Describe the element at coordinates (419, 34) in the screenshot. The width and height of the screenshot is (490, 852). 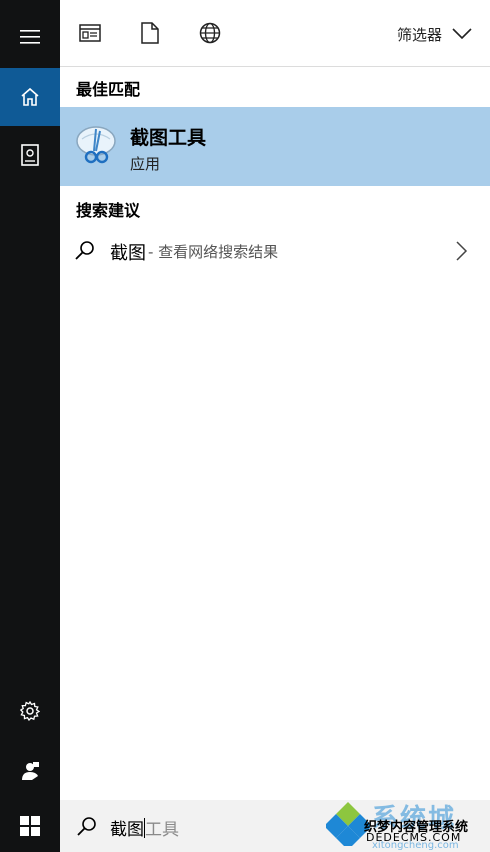
I see `filter-label: 筛选器` at that location.